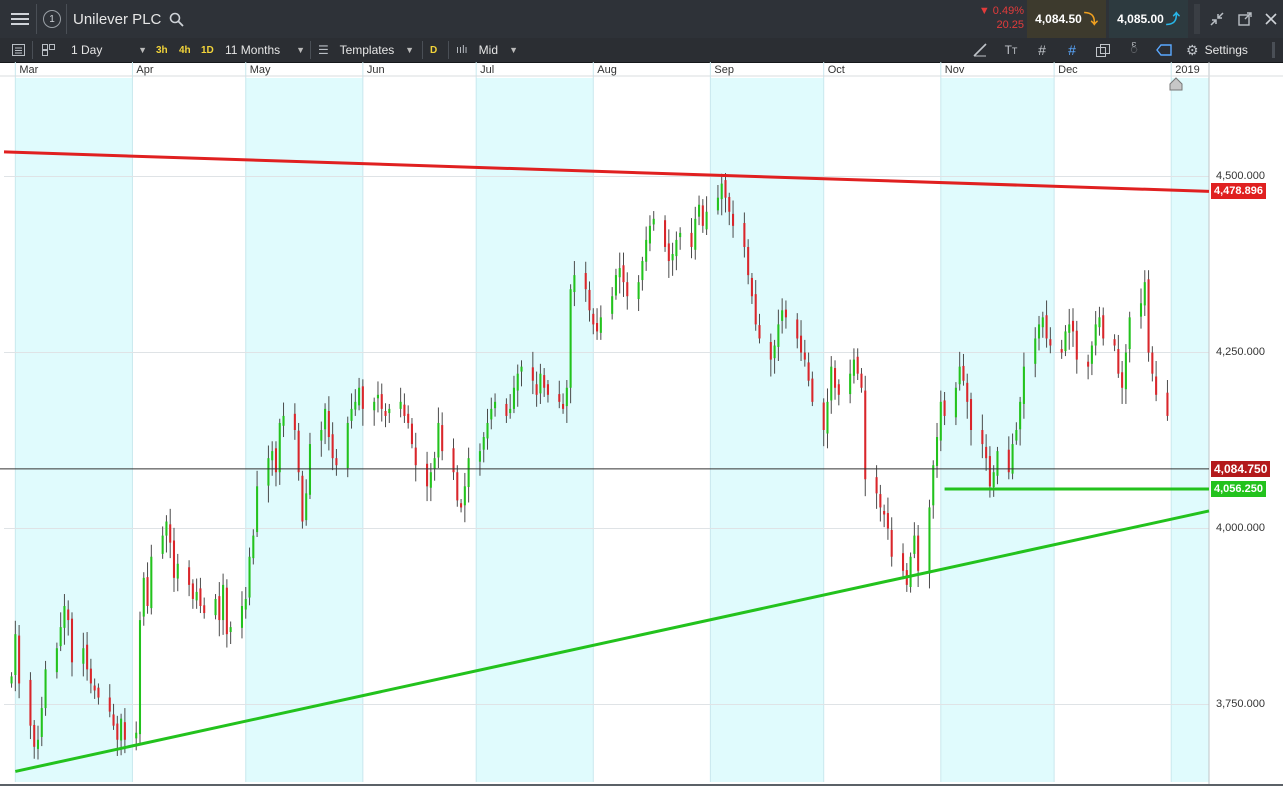 Image resolution: width=1283 pixels, height=788 pixels. What do you see at coordinates (1241, 468) in the screenshot?
I see `price-marker-badge: 4,084.750` at bounding box center [1241, 468].